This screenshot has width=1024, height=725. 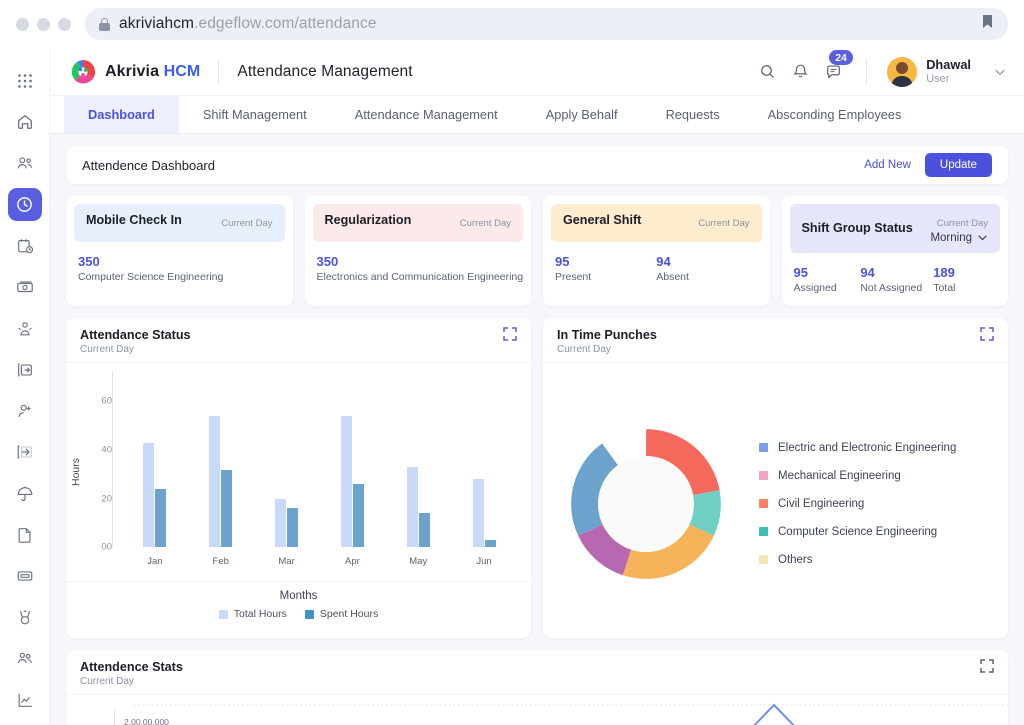 I want to click on kpi-title: General Shift, so click(x=602, y=220).